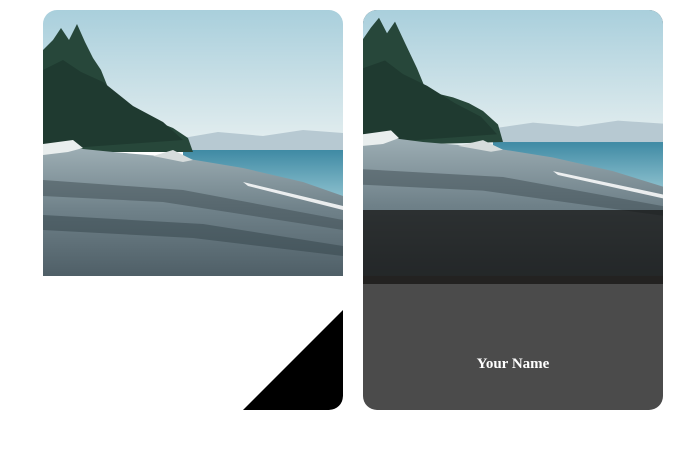 The image size is (693, 456). Describe the element at coordinates (513, 247) in the screenshot. I see `photo-dark-overlay` at that location.